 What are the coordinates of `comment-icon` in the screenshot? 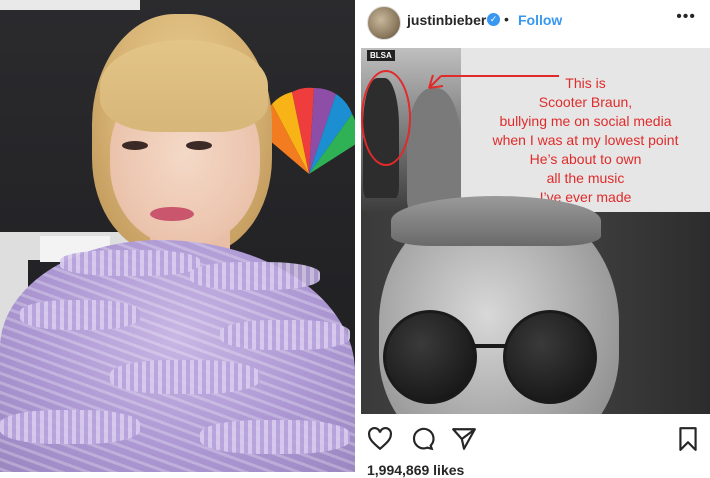 It's located at (422, 439).